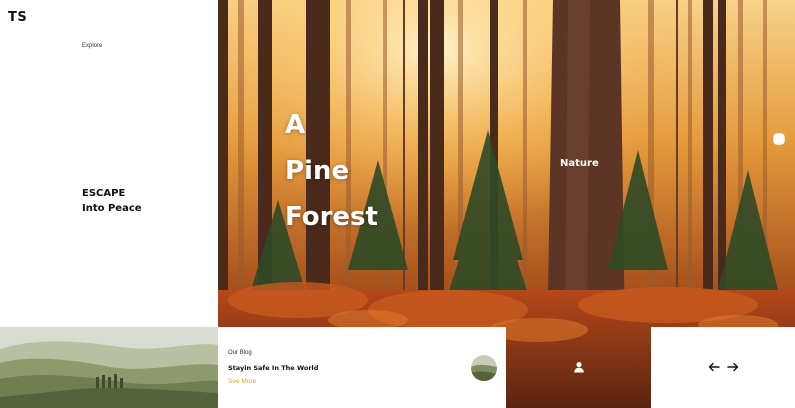 The height and width of the screenshot is (408, 795). I want to click on category-label: Nature, so click(579, 163).